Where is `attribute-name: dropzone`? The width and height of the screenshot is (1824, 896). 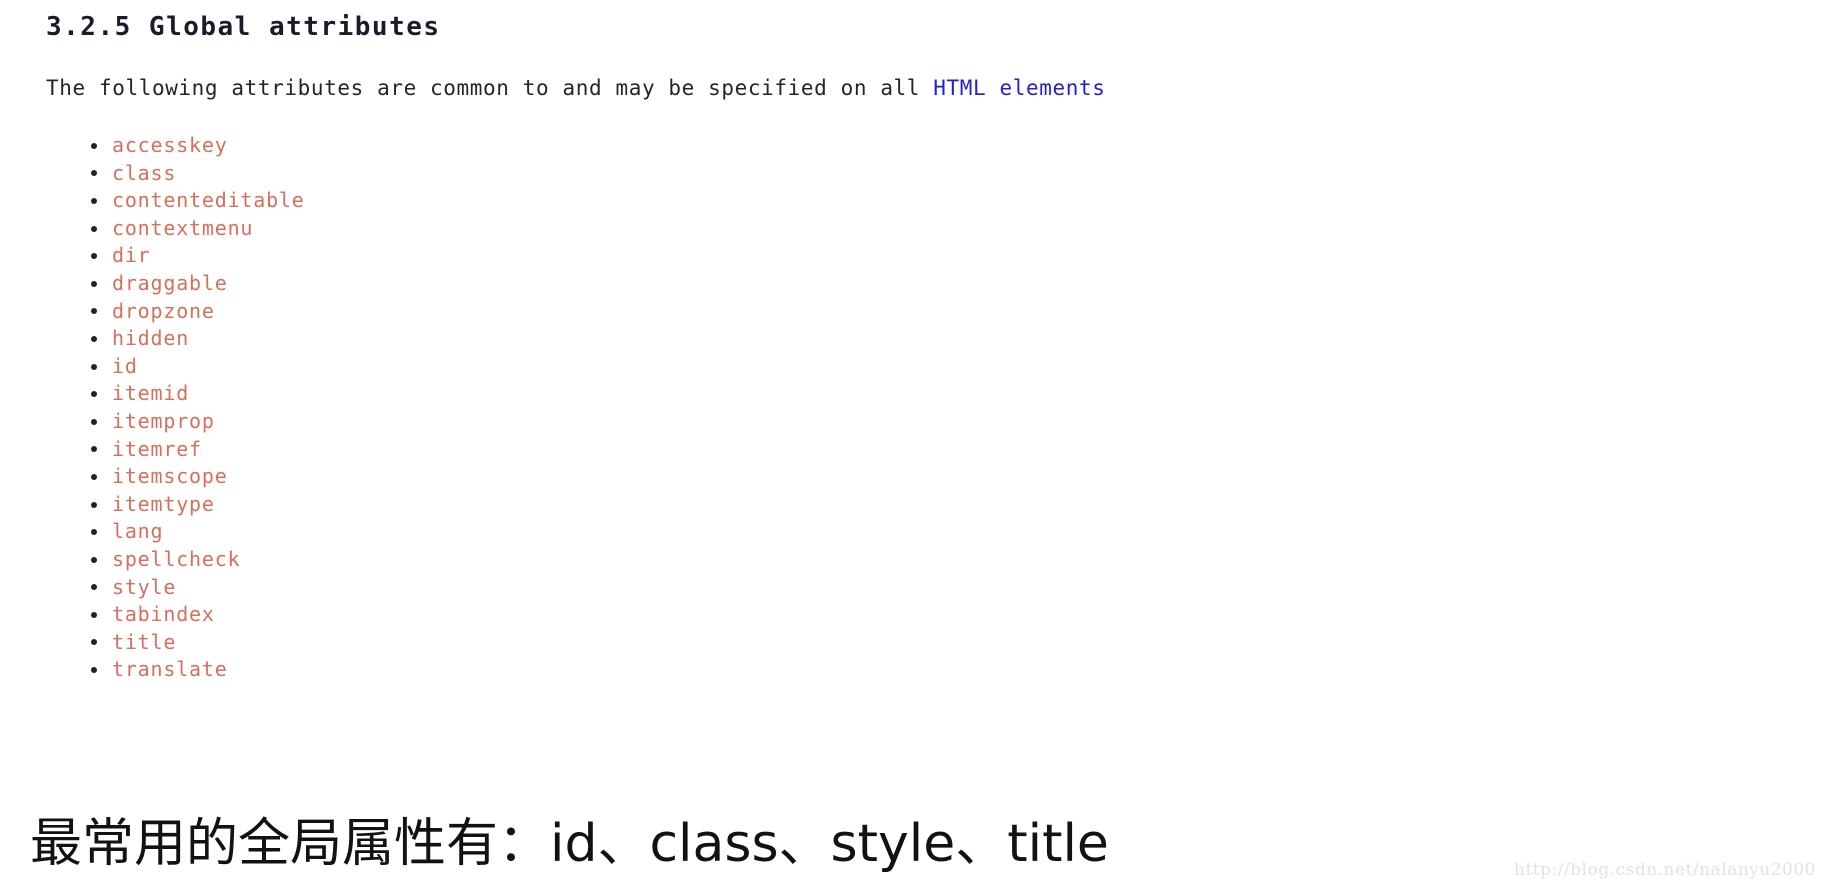
attribute-name: dropzone is located at coordinates (163, 310).